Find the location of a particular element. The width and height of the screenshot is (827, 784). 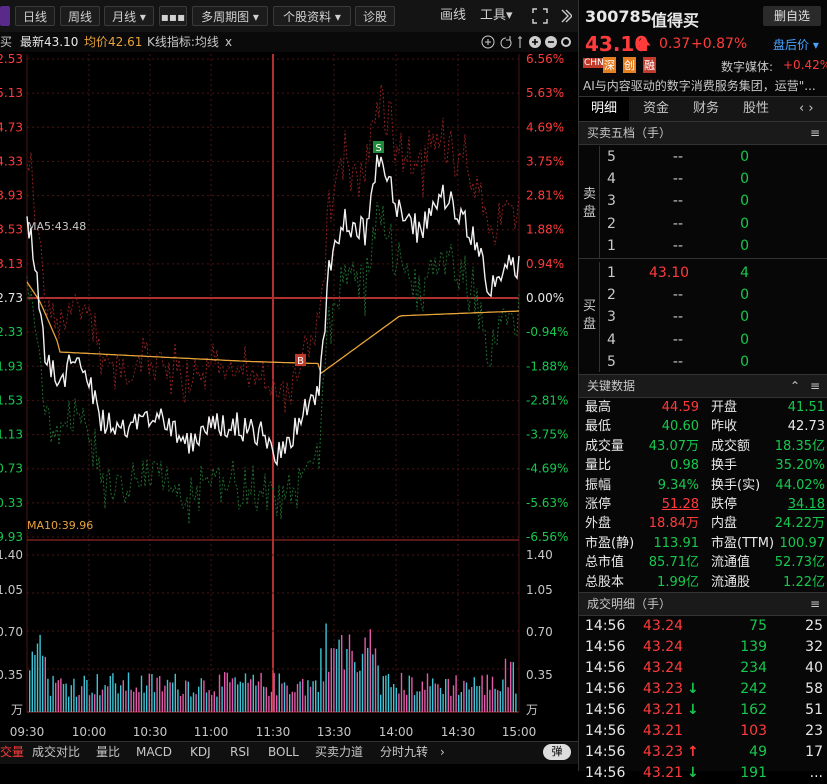

price-tick-label: 39.93 is located at coordinates (11, 537).